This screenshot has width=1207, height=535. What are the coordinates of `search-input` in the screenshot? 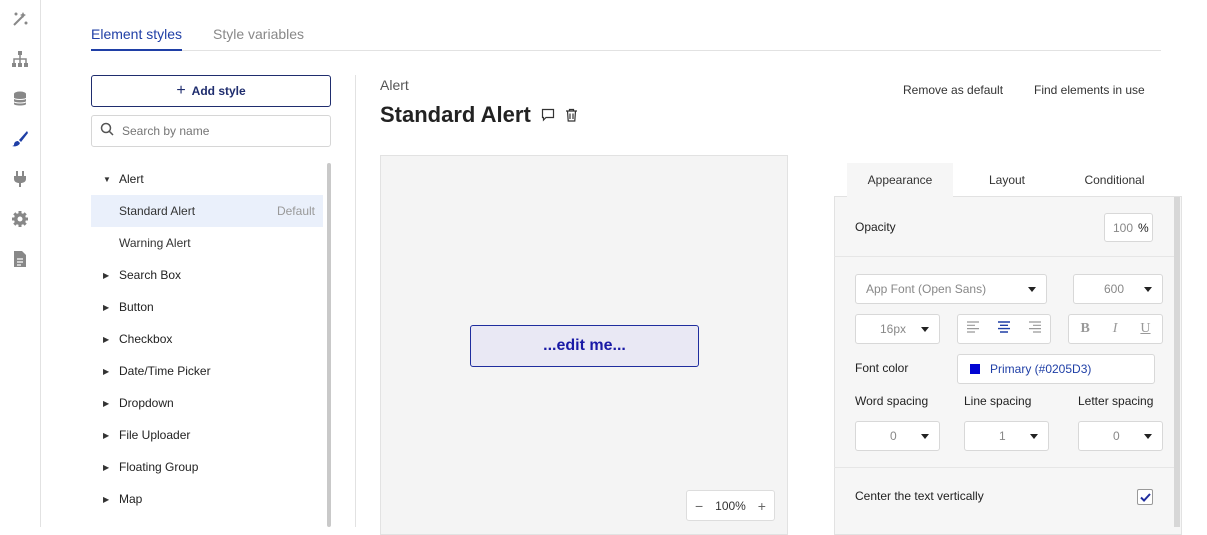 It's located at (217, 131).